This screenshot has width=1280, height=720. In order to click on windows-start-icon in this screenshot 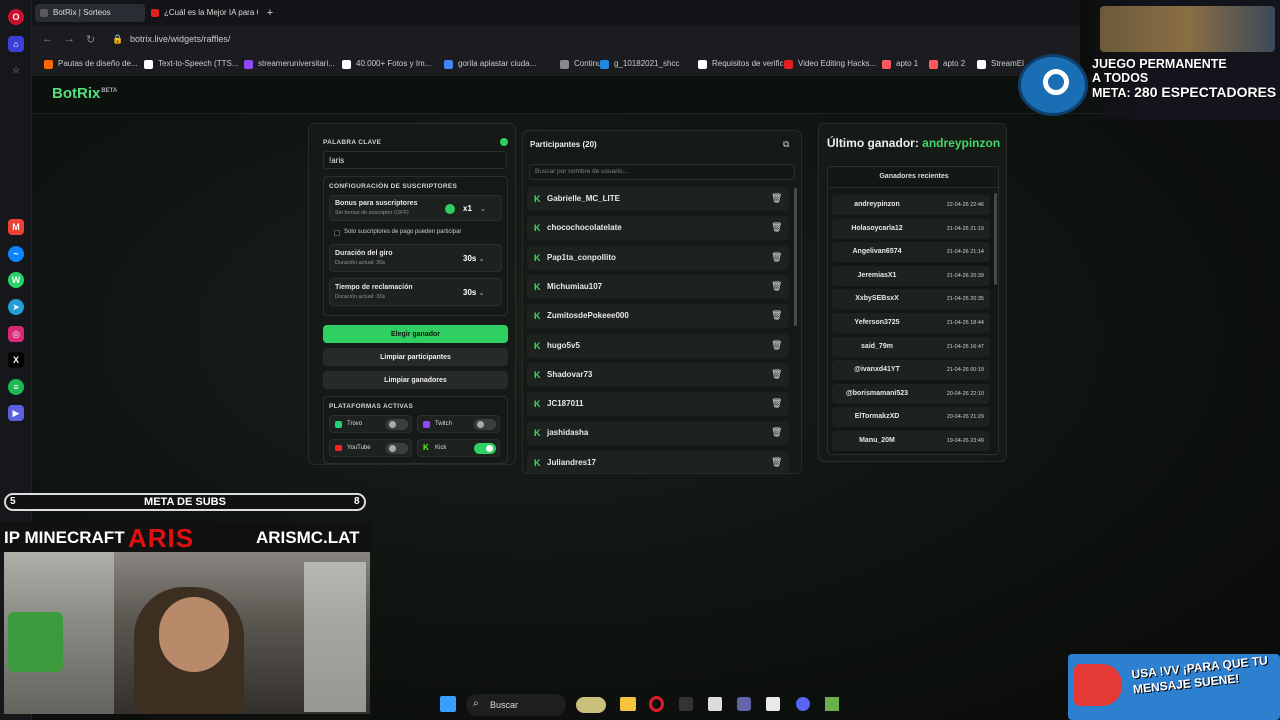, I will do `click(448, 704)`.